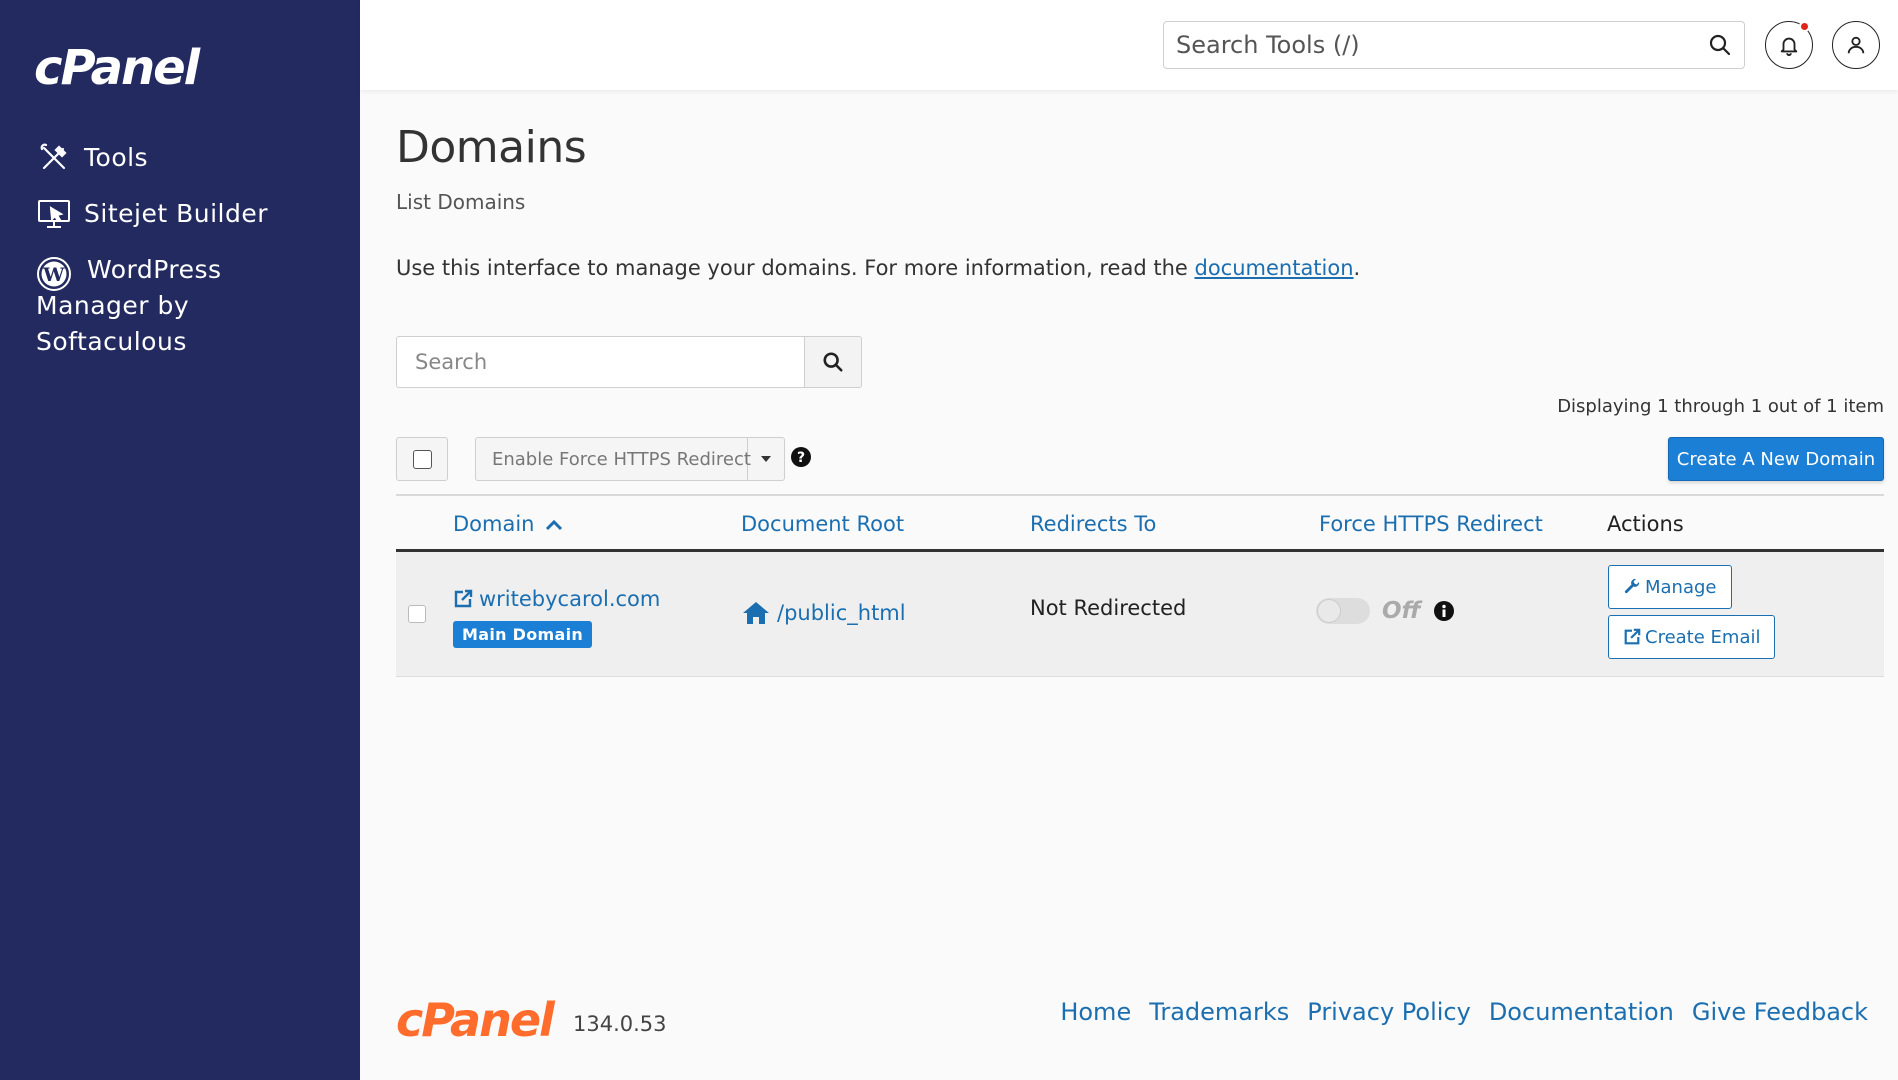  What do you see at coordinates (1776, 459) in the screenshot?
I see `create-domain-button: Create A New Domain` at bounding box center [1776, 459].